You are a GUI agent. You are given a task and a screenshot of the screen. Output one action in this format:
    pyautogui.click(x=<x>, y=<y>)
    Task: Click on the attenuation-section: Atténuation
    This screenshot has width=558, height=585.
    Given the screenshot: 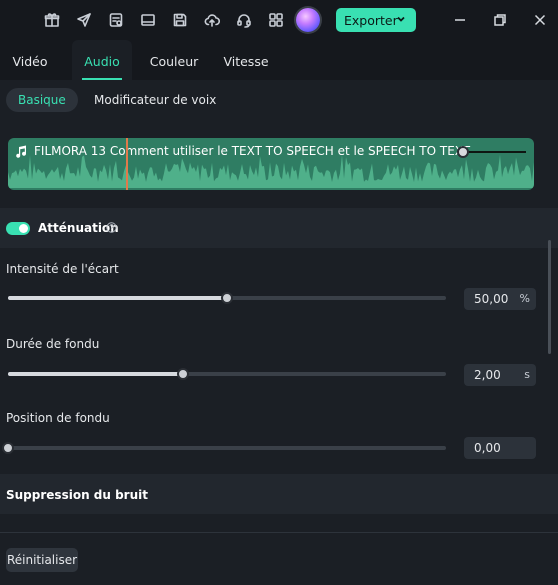 What is the action you would take?
    pyautogui.click(x=279, y=228)
    